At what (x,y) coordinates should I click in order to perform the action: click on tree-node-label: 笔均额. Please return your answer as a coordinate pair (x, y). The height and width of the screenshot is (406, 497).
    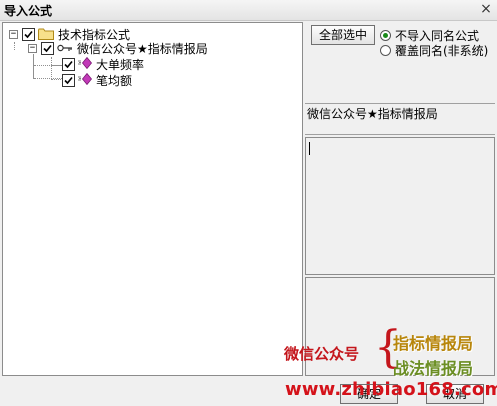
    Looking at the image, I should click on (114, 80).